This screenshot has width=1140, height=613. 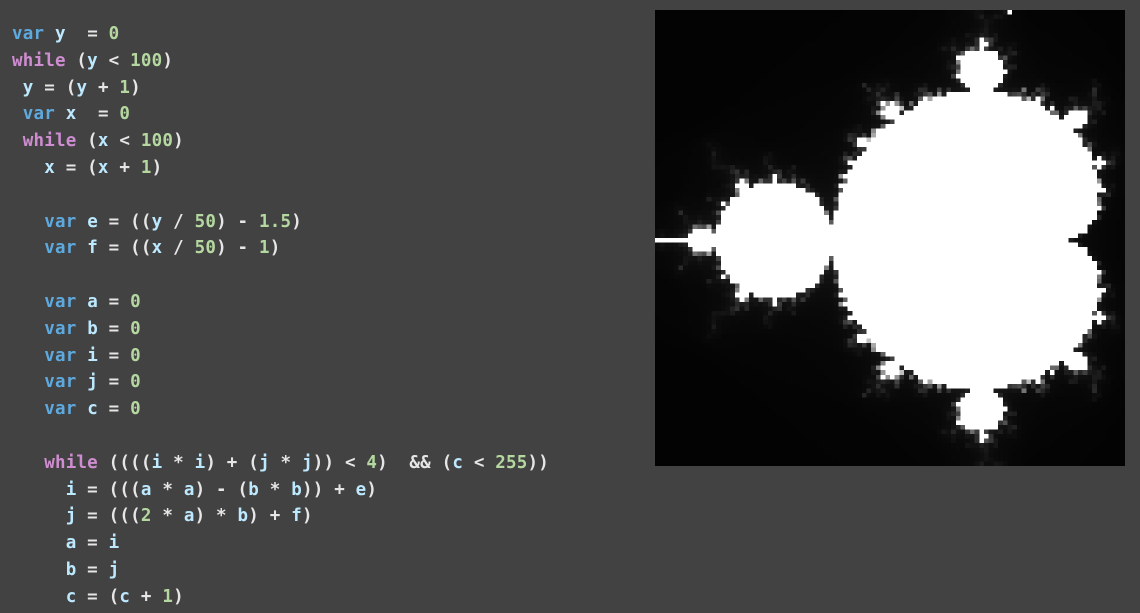 What do you see at coordinates (280, 597) in the screenshot?
I see `code-line: c = (c + 1)` at bounding box center [280, 597].